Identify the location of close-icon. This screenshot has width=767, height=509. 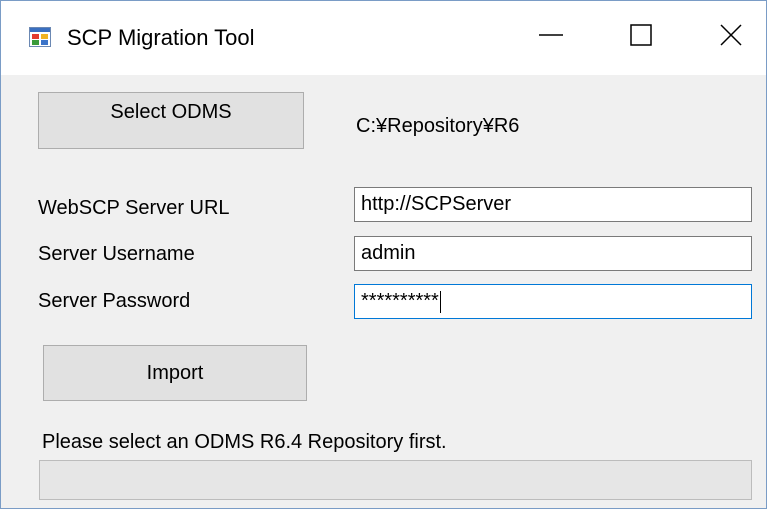
(731, 37).